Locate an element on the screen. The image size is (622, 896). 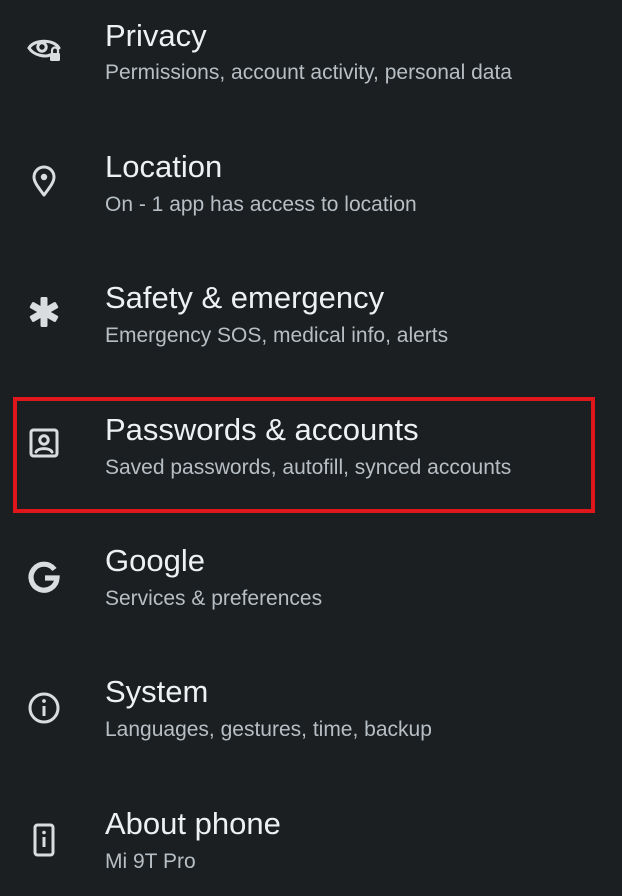
account-box-icon is located at coordinates (44, 443).